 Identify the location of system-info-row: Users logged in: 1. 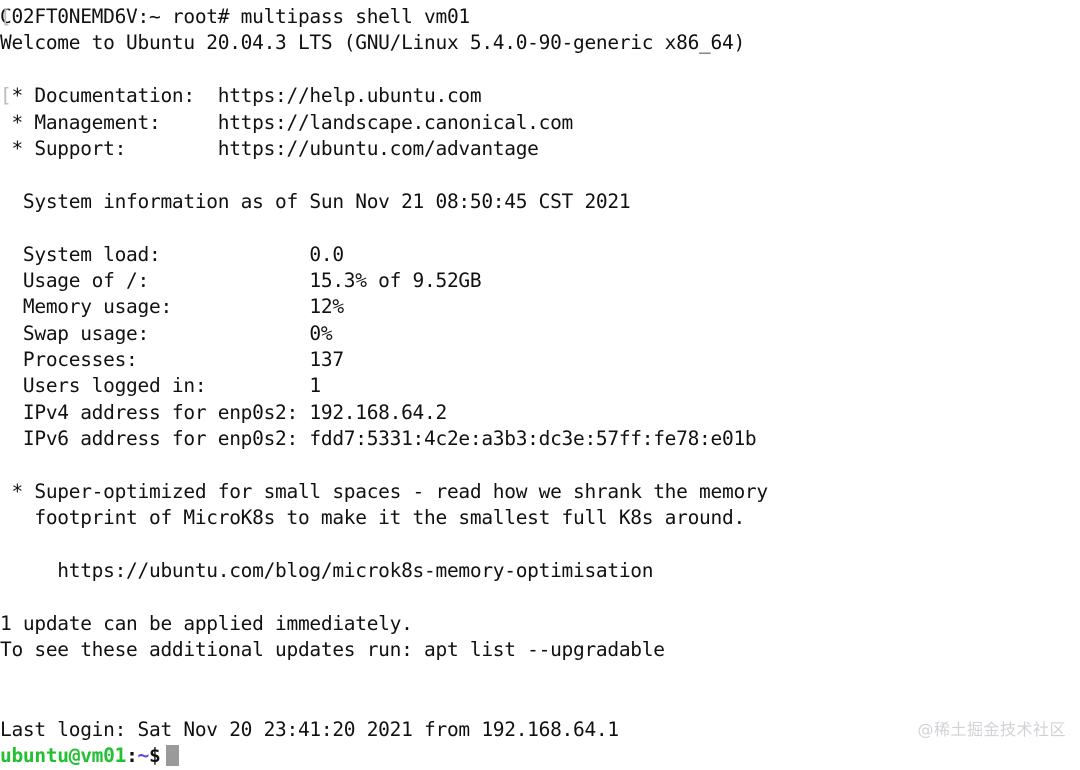
(160, 386).